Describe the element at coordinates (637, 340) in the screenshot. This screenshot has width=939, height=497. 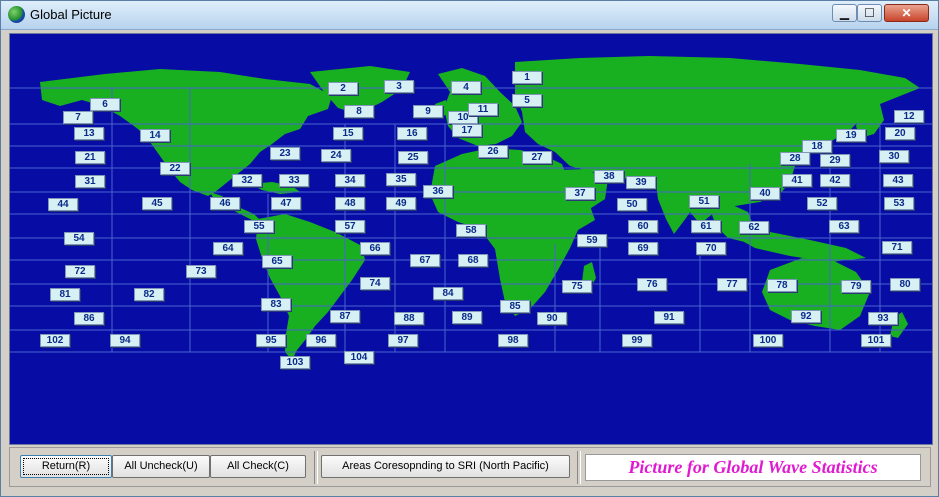
I see `zone-99-checkbox: 99` at that location.